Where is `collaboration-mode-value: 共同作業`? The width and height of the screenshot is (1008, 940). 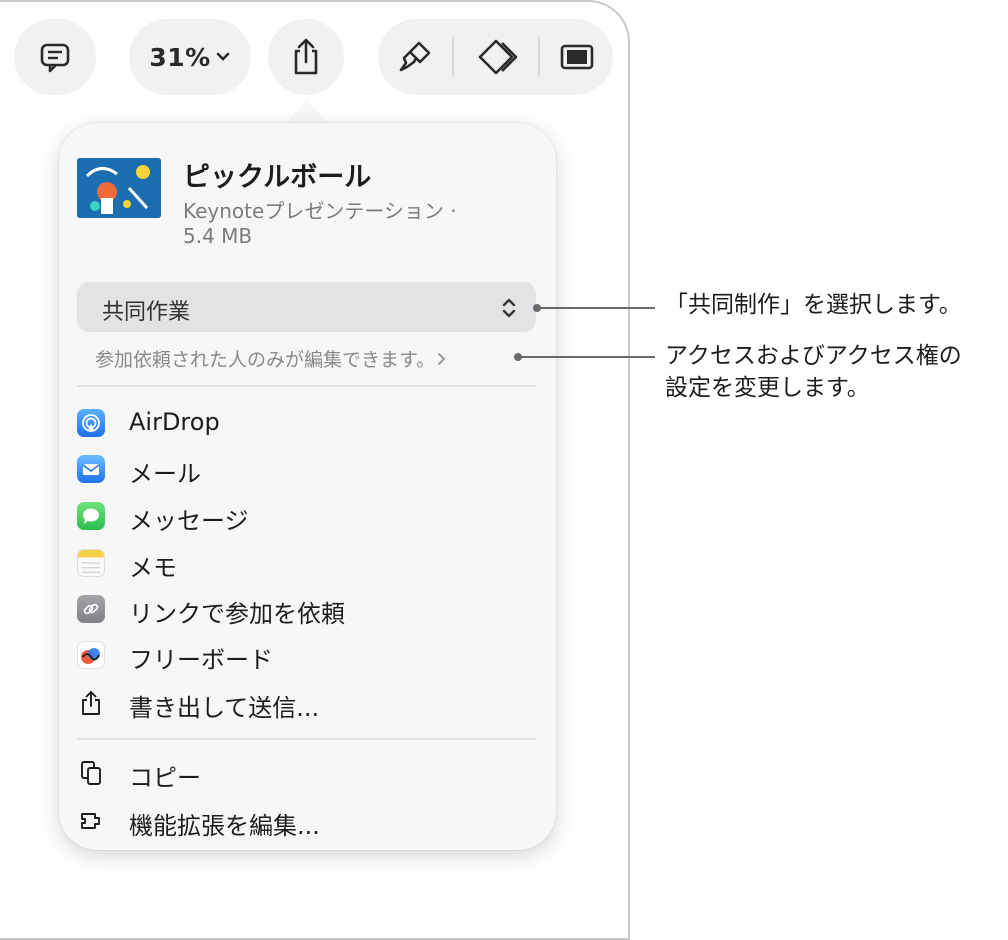 collaboration-mode-value: 共同作業 is located at coordinates (146, 312).